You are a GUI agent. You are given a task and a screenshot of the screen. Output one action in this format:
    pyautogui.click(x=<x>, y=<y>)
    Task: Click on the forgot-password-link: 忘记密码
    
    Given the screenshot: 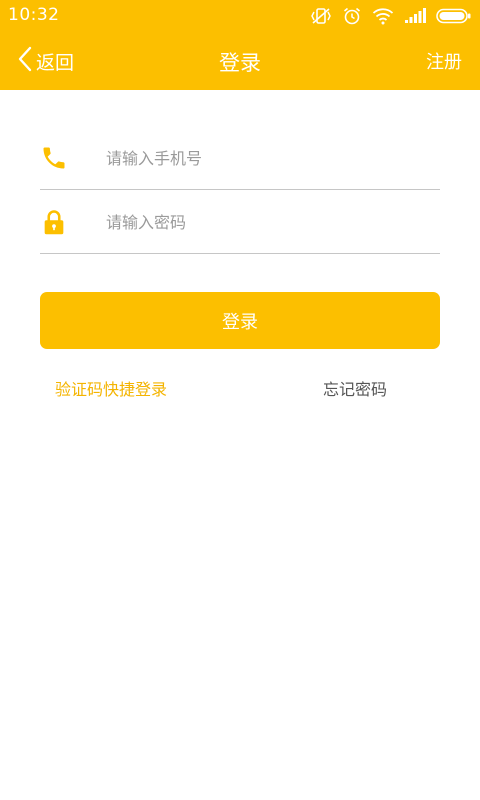 What is the action you would take?
    pyautogui.click(x=355, y=388)
    